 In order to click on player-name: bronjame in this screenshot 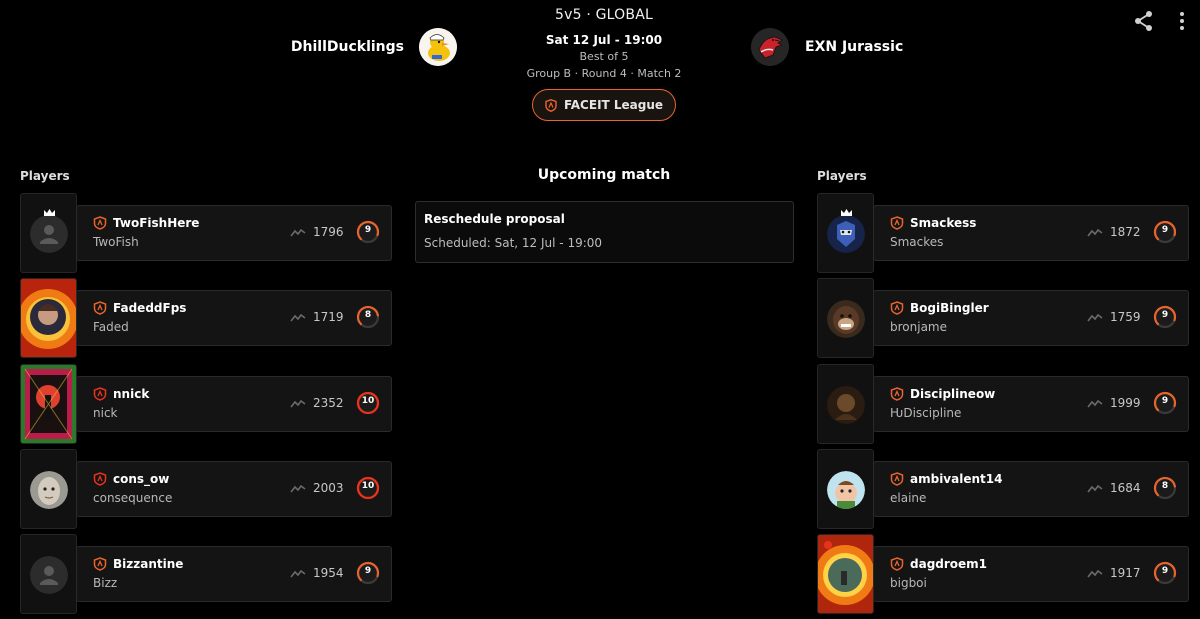, I will do `click(918, 327)`.